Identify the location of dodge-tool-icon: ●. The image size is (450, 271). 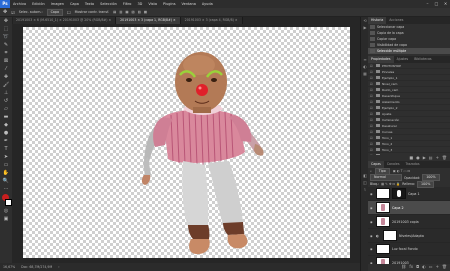
(6, 133).